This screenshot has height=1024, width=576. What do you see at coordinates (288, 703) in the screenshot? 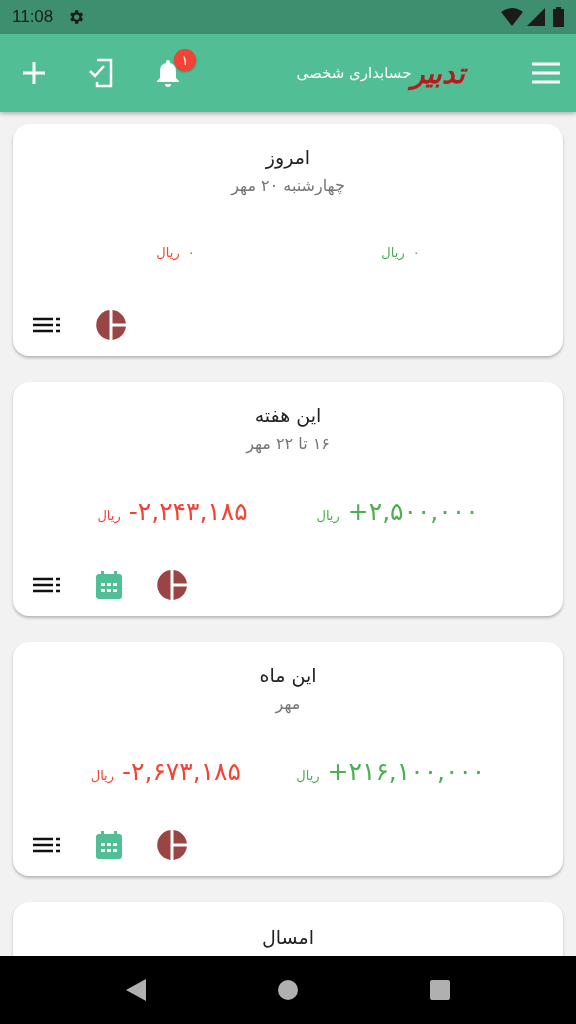
I see `card-subtitle: مهر` at bounding box center [288, 703].